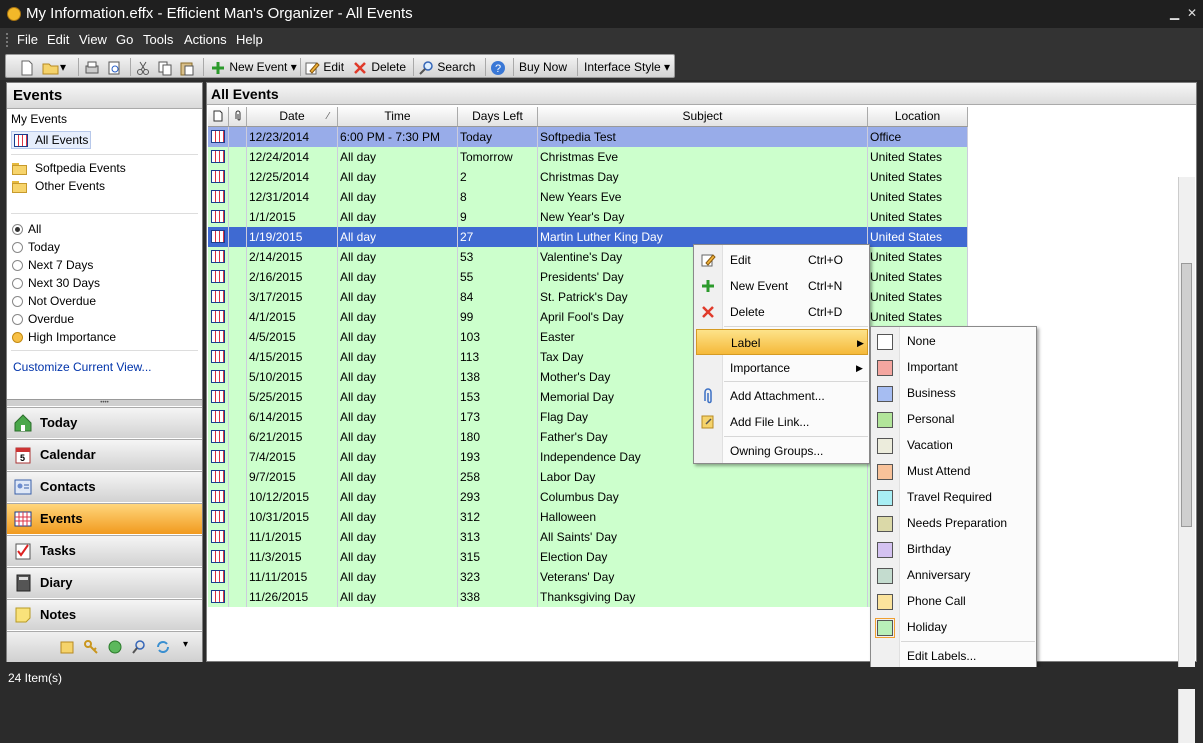 The height and width of the screenshot is (743, 1203). What do you see at coordinates (324, 67) in the screenshot?
I see `edit-button: Edit` at bounding box center [324, 67].